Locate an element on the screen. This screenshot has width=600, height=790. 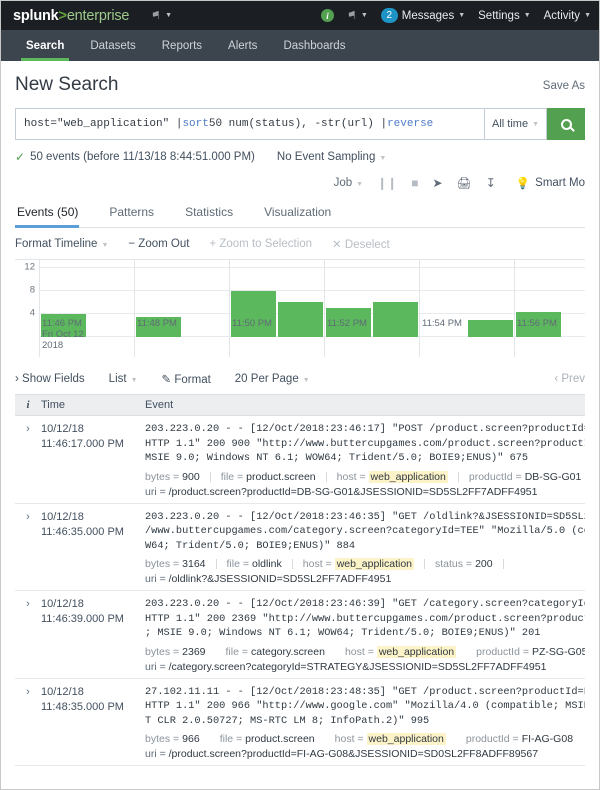
field-pill: bytes = 2369 is located at coordinates (175, 652).